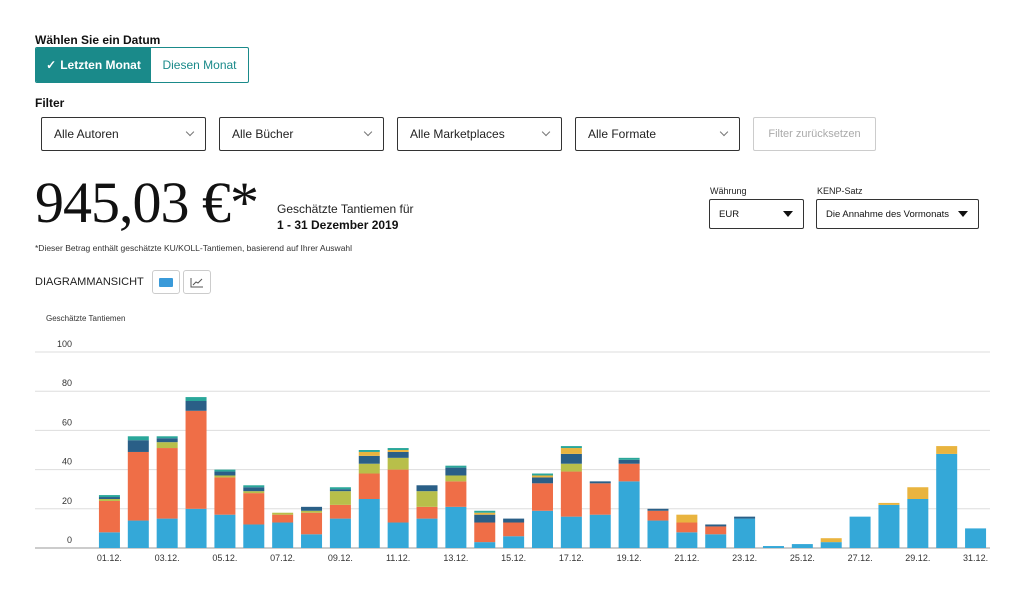 Image resolution: width=1024 pixels, height=596 pixels. Describe the element at coordinates (455, 558) in the screenshot. I see `x-tick-label: 13.12.` at that location.